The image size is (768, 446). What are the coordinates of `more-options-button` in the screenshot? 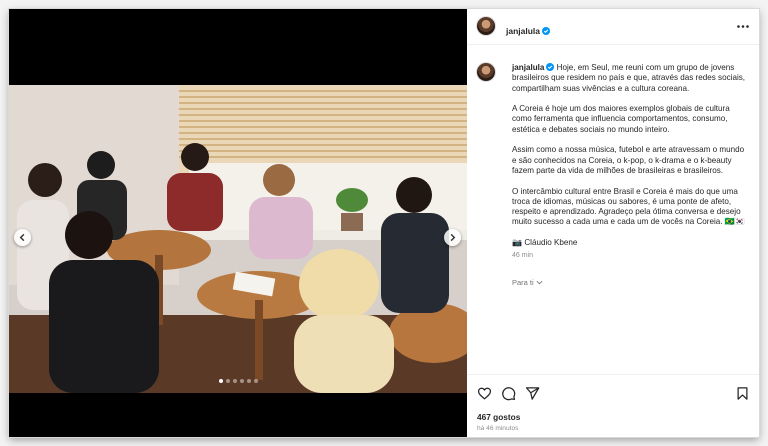 It's located at (743, 26).